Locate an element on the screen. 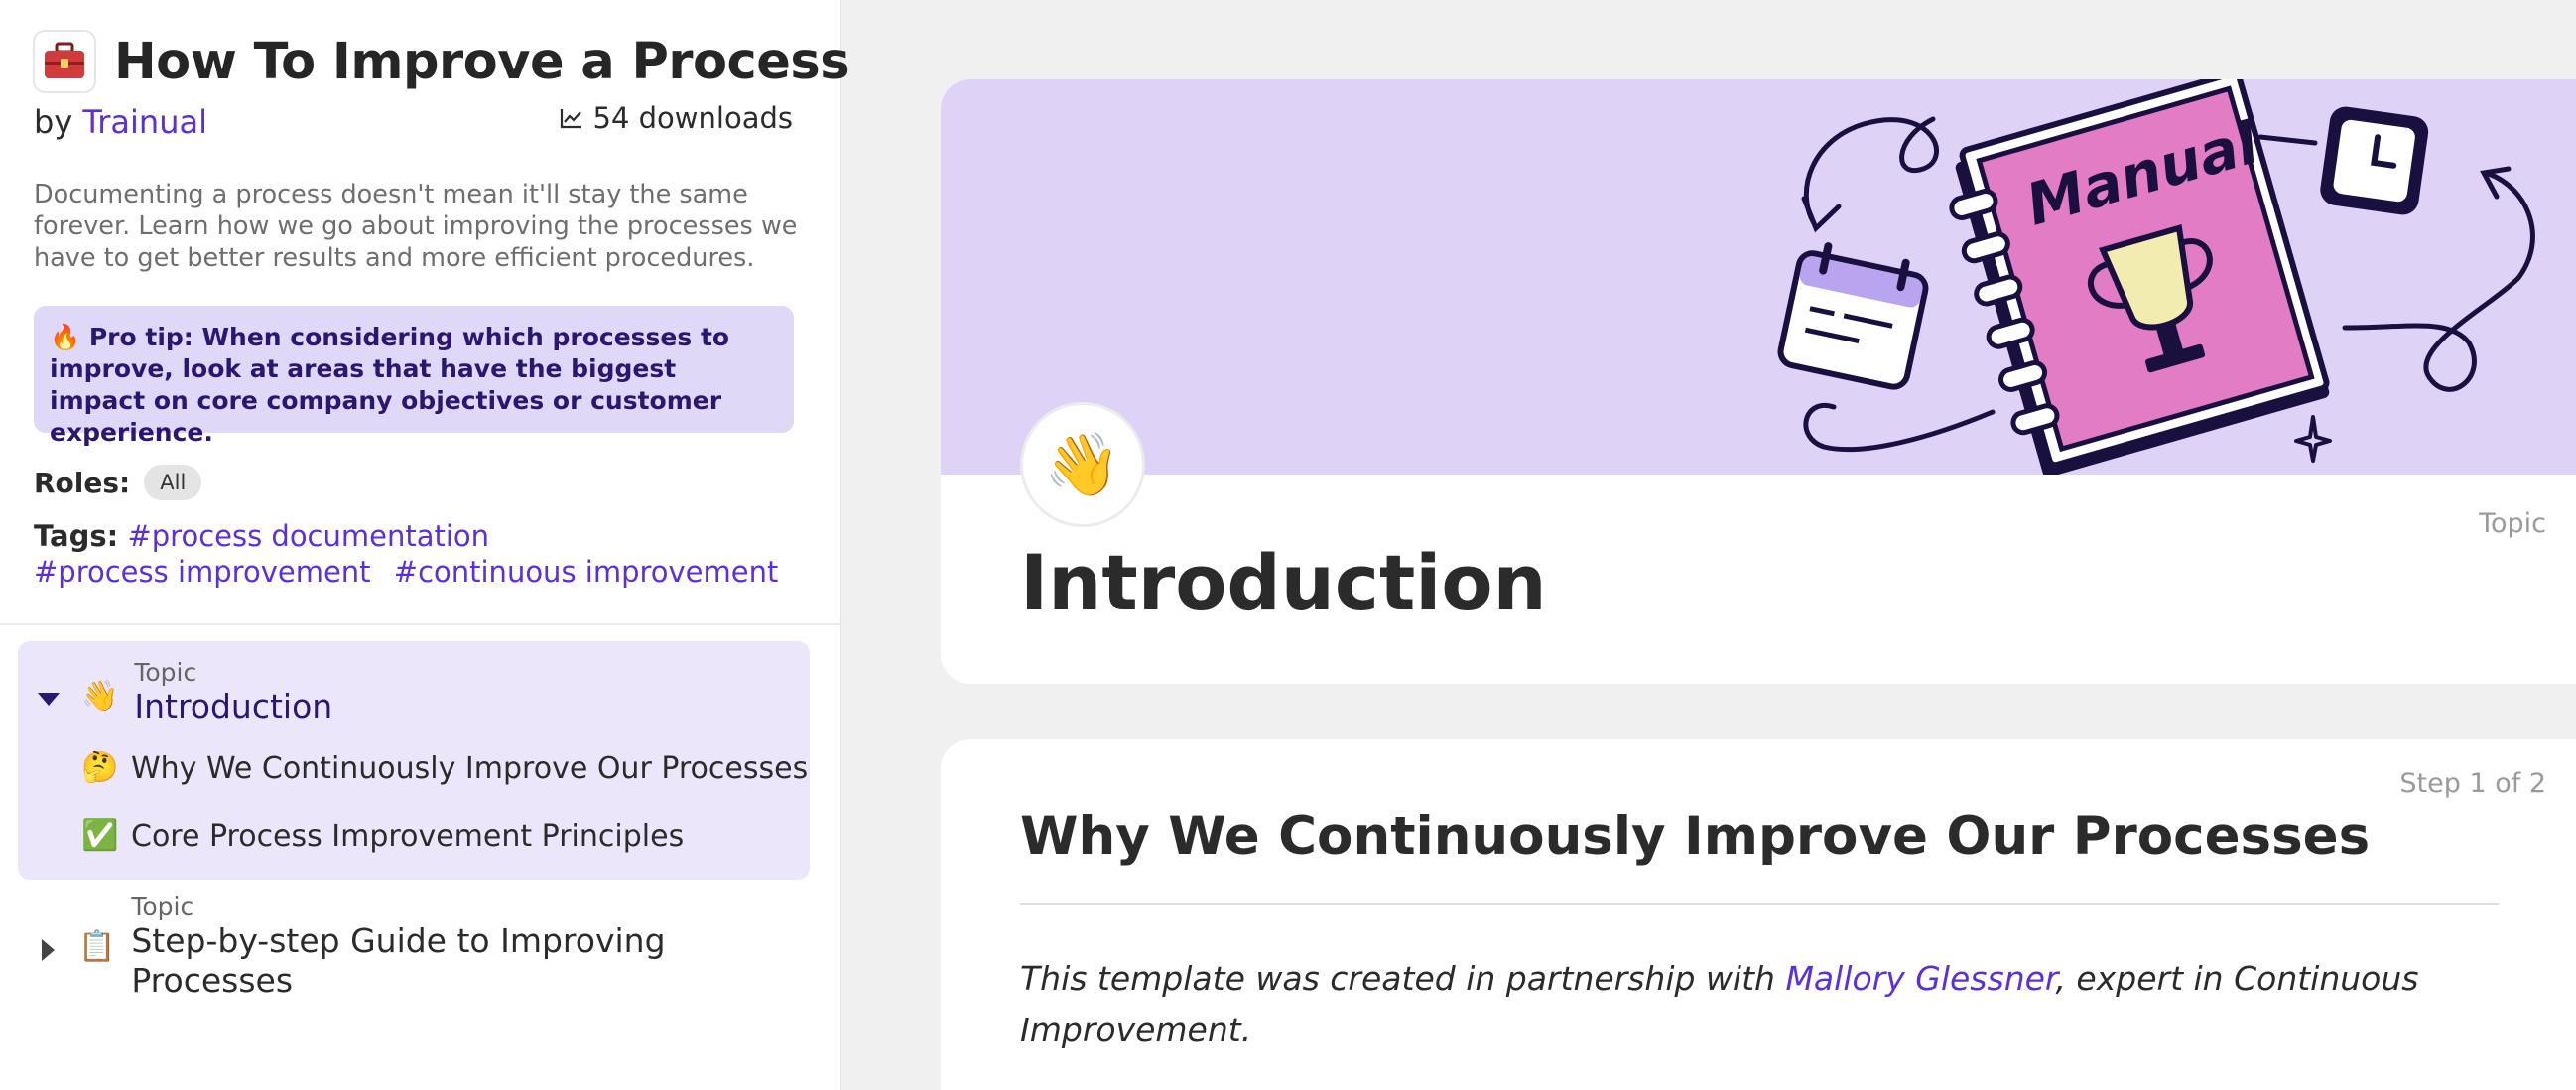 This screenshot has width=2576, height=1090. manual-illustration: Manual is located at coordinates (2156, 277).